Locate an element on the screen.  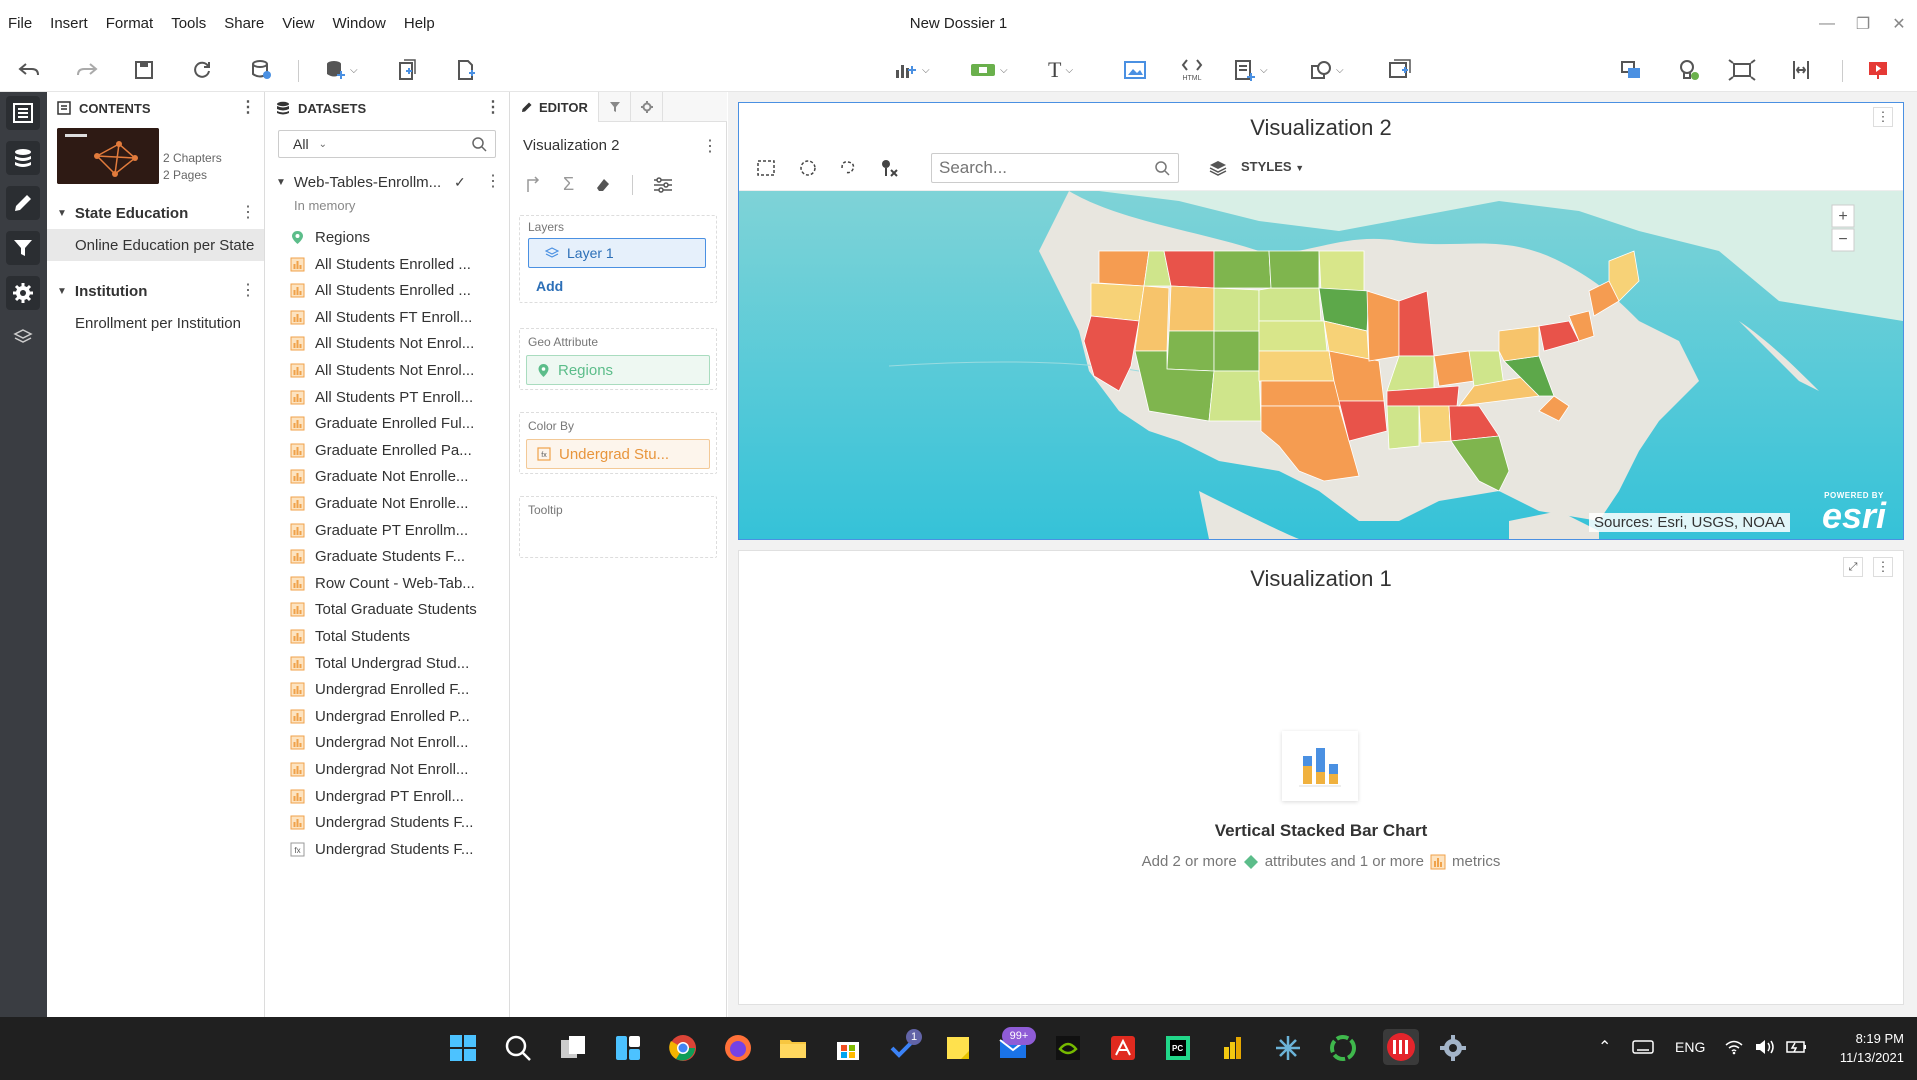
eraser-icon is located at coordinates (603, 185).